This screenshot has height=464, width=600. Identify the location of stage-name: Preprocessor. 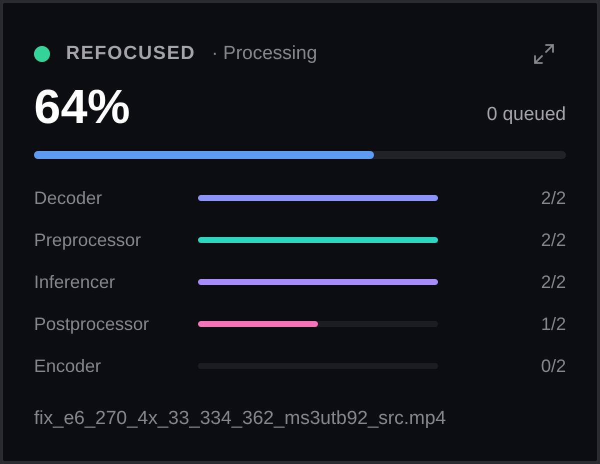
(88, 240).